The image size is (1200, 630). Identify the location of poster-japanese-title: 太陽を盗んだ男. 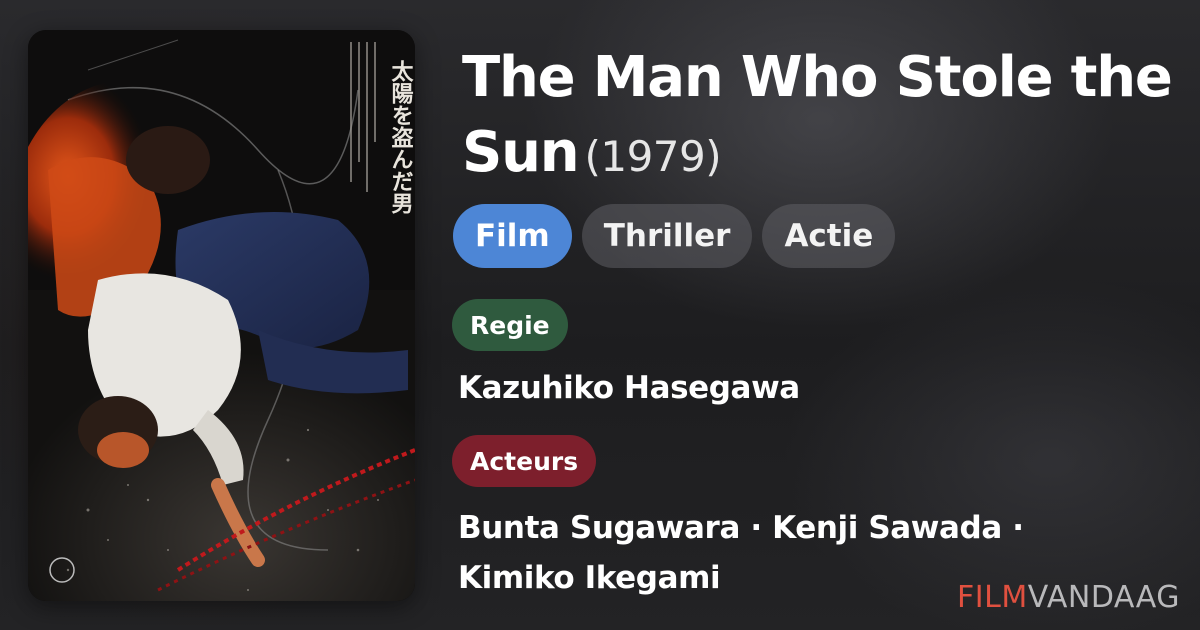
(401, 137).